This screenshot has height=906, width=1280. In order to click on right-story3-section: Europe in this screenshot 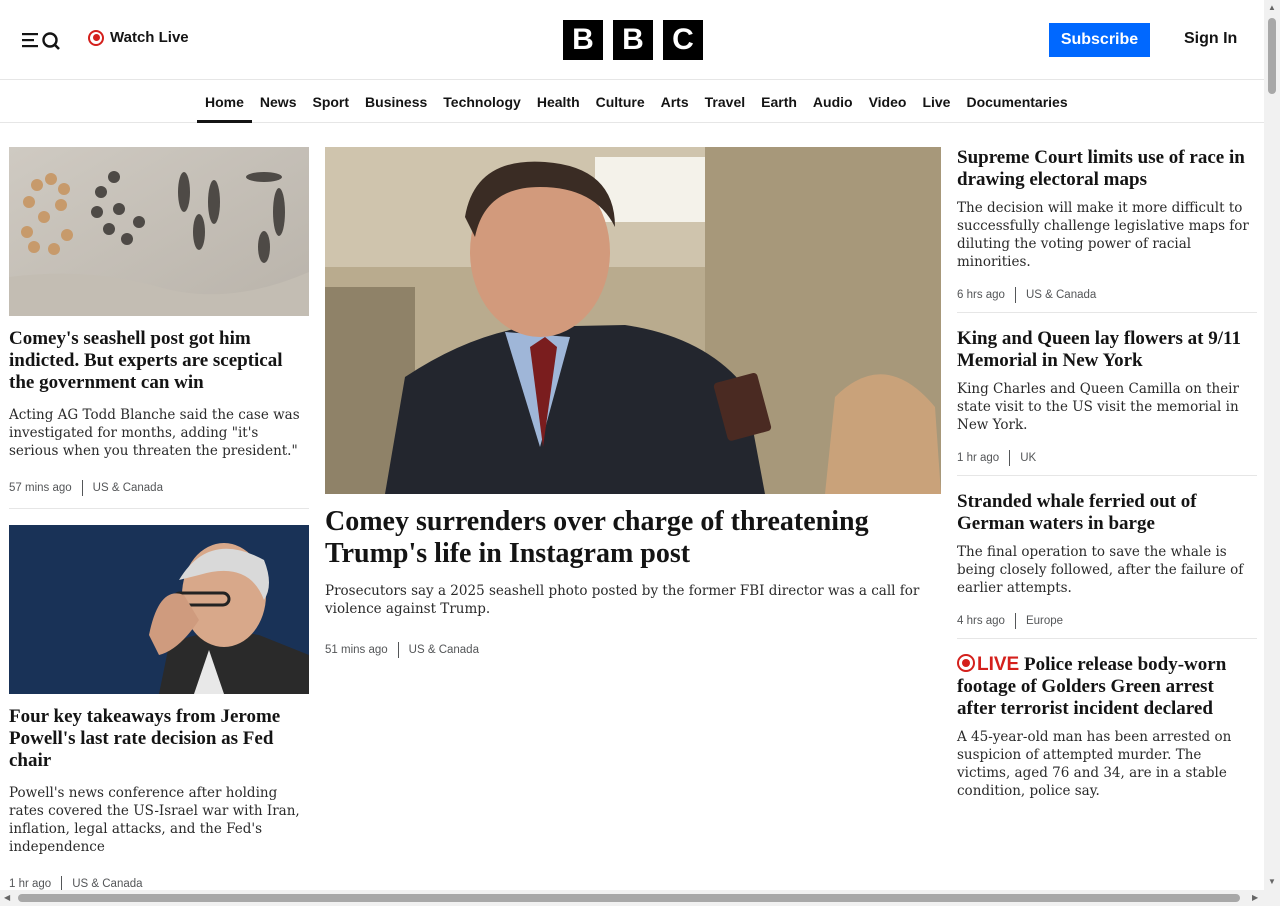, I will do `click(1044, 621)`.